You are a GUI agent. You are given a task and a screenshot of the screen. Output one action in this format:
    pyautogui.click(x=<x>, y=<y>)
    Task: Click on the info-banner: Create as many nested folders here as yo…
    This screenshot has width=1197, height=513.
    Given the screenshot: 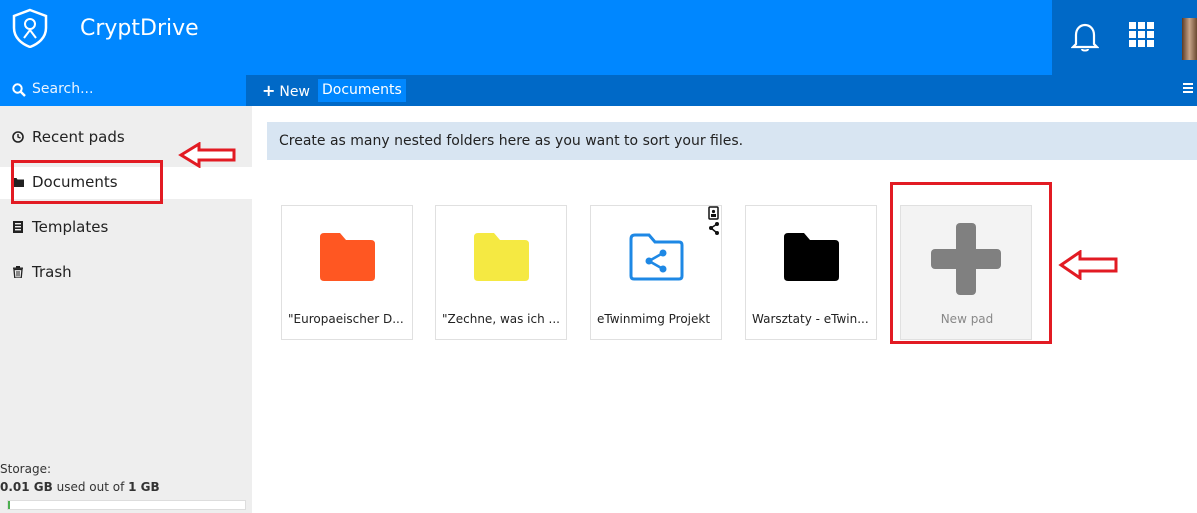 What is the action you would take?
    pyautogui.click(x=732, y=141)
    